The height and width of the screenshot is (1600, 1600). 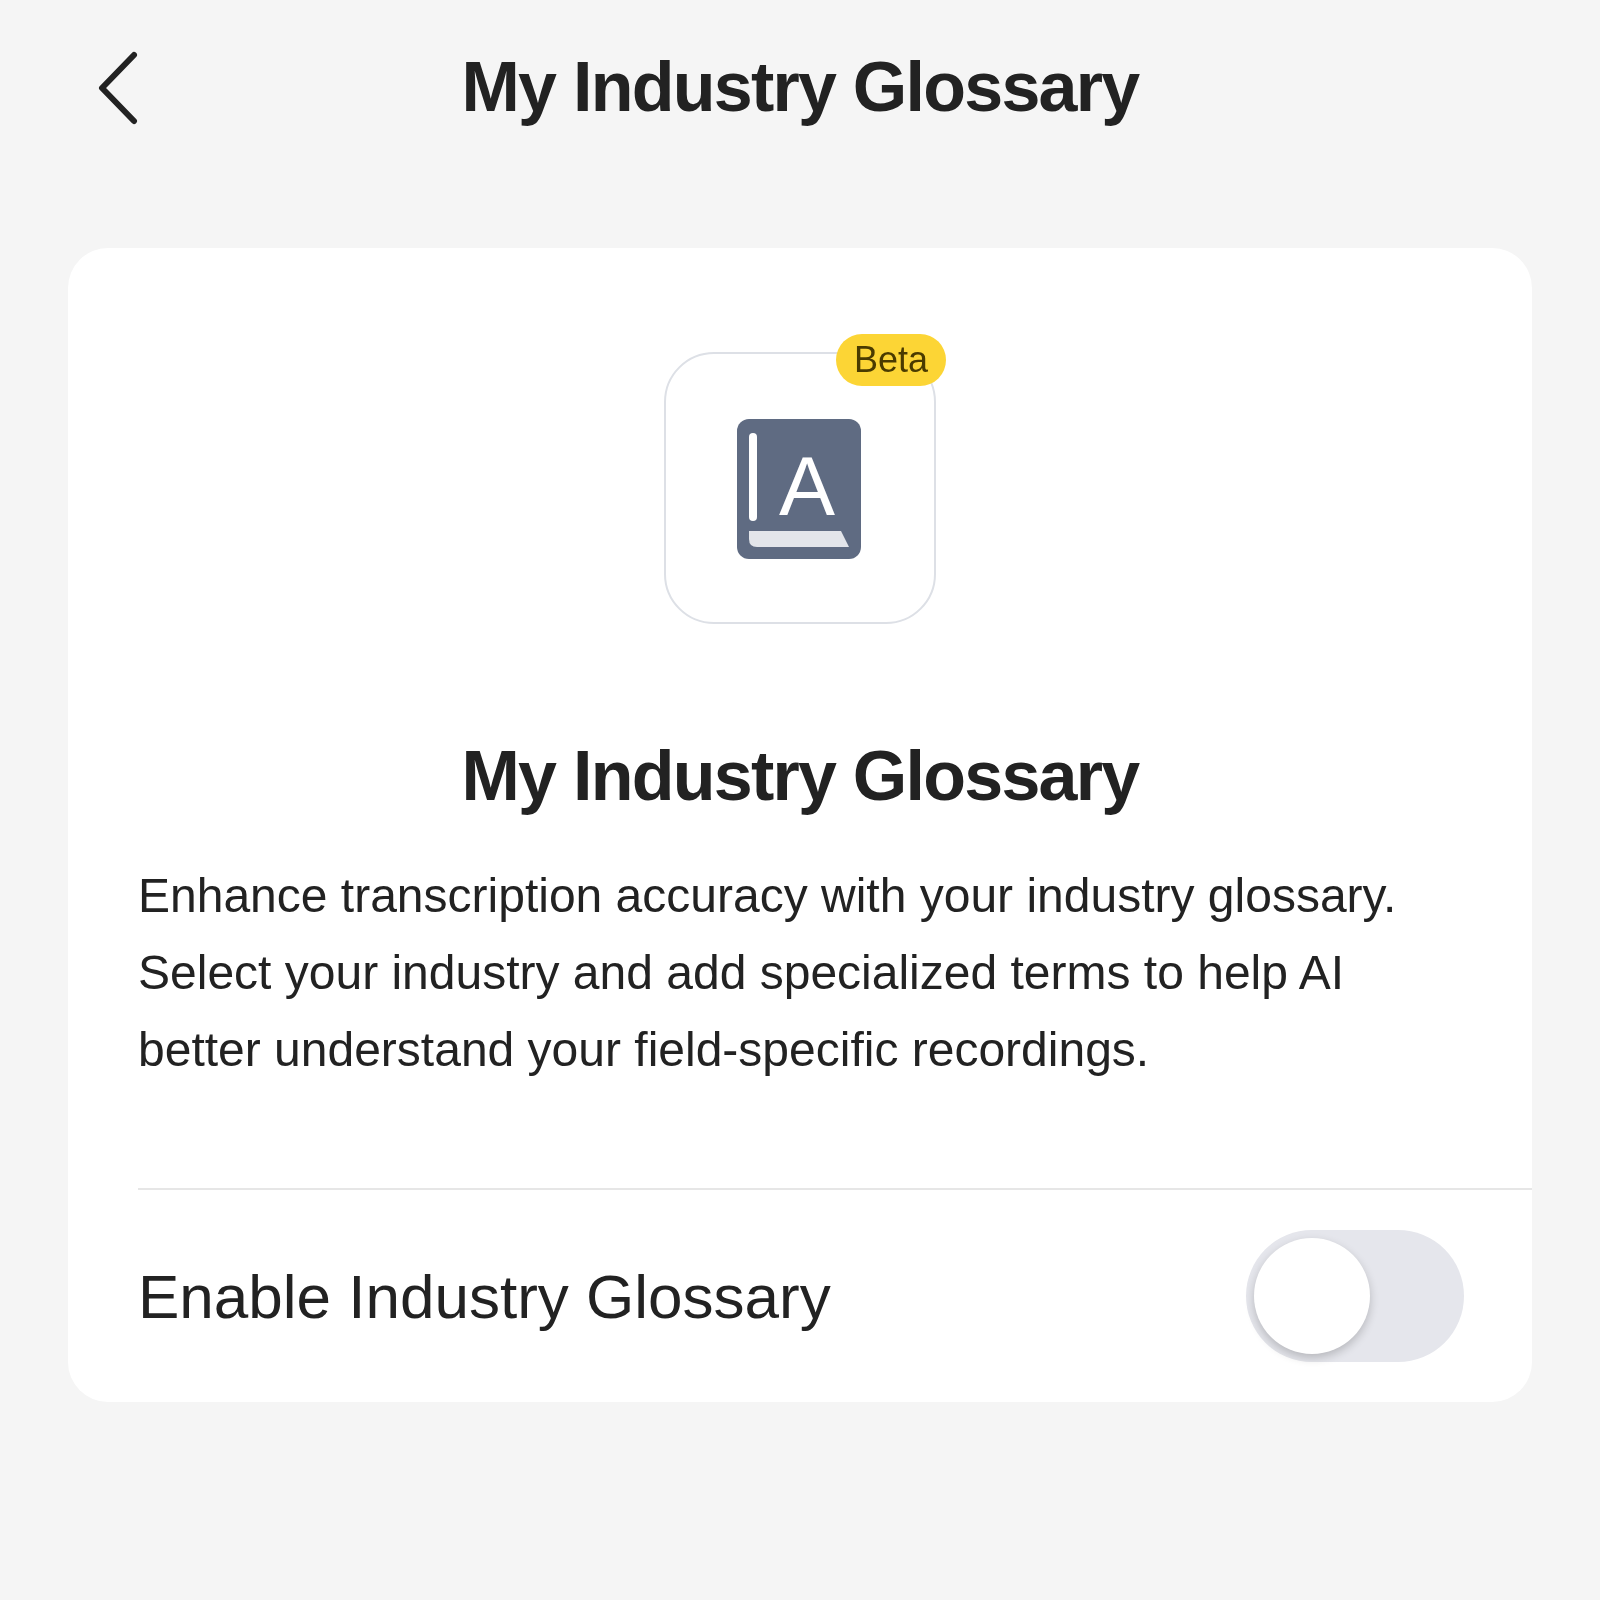 What do you see at coordinates (767, 973) in the screenshot?
I see `feature-description: Enhance transcription accuracy with your industry glossary. Select your industry and add specialized terms to help AI better understand your field-specific recordings.` at bounding box center [767, 973].